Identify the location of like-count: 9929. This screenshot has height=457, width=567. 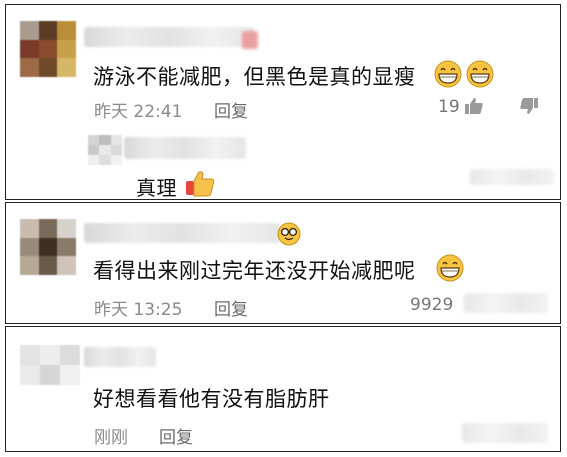
(432, 305).